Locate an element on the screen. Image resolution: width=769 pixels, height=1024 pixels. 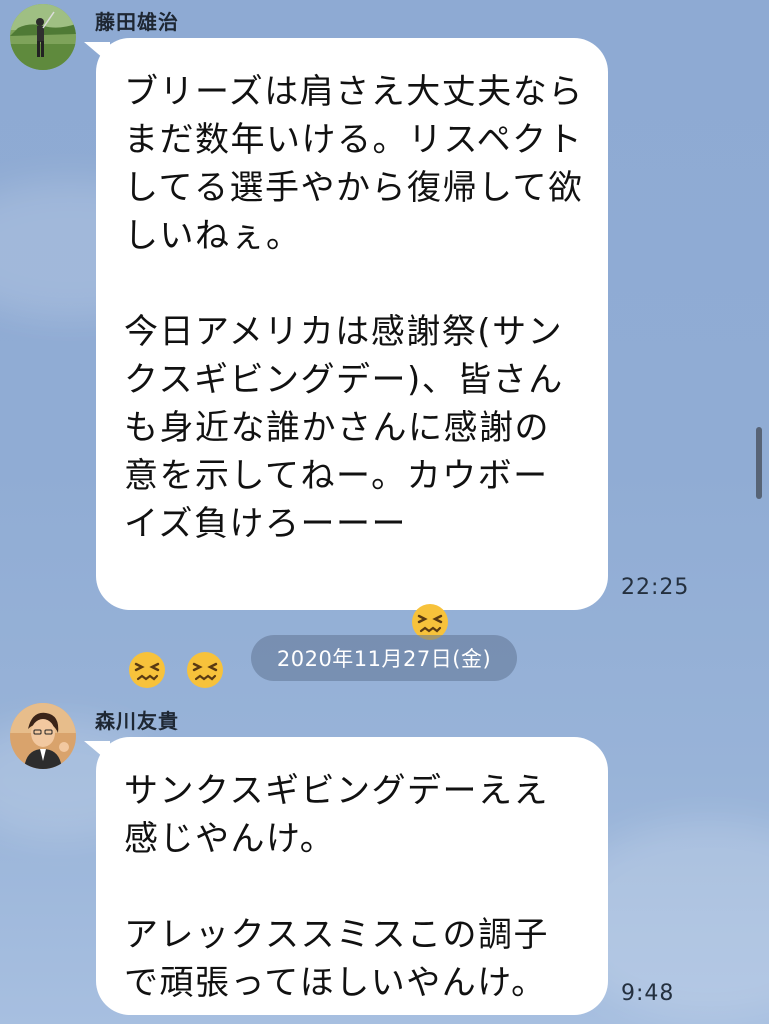
message-time: 9:48 is located at coordinates (648, 993).